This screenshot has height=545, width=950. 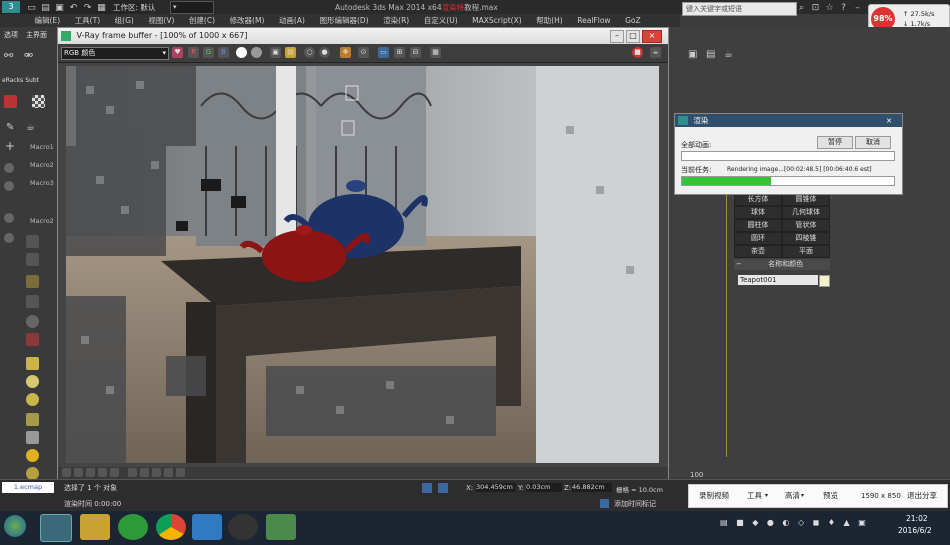 I want to click on exit-share-button: 退出分享, so click(x=922, y=496).